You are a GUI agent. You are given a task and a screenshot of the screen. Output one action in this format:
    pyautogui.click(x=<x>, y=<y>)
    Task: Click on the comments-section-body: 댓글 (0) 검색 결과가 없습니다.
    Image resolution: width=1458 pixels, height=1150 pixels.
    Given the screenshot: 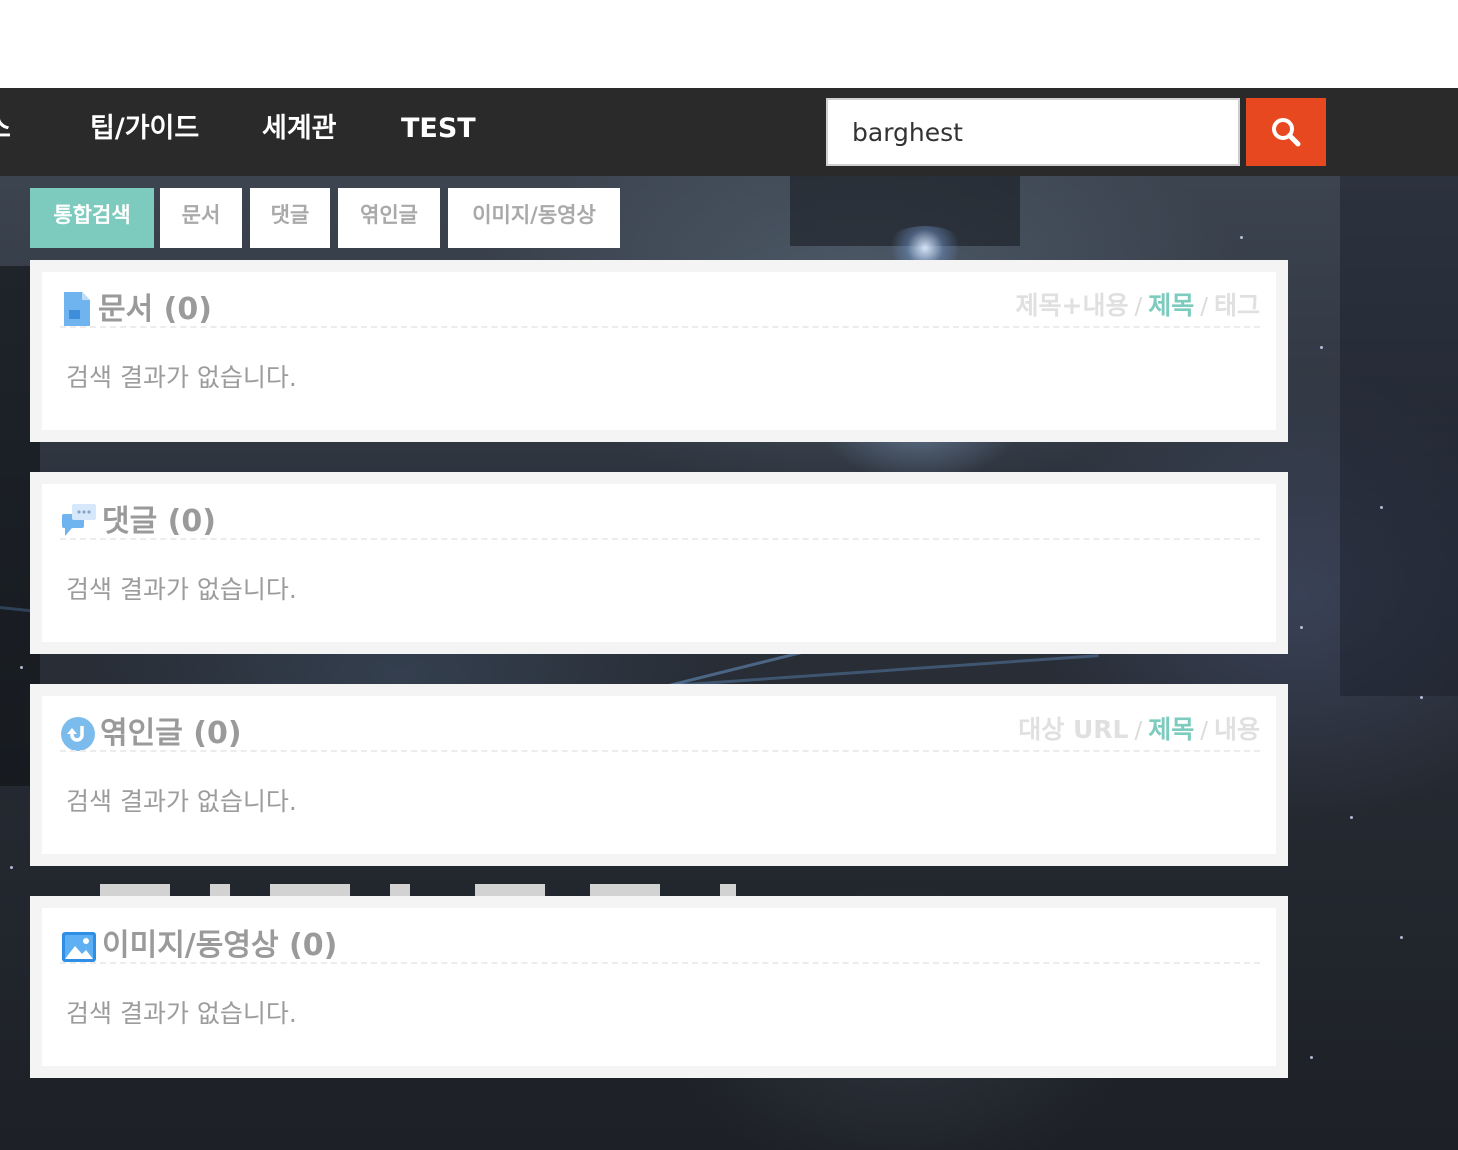 What is the action you would take?
    pyautogui.click(x=659, y=563)
    